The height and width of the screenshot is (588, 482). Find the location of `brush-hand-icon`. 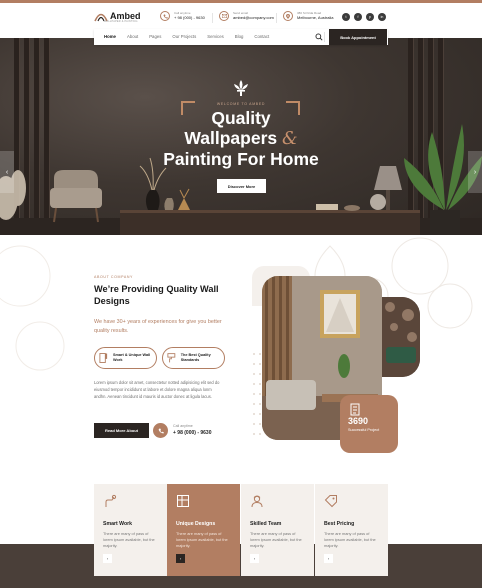

brush-hand-icon is located at coordinates (111, 500).